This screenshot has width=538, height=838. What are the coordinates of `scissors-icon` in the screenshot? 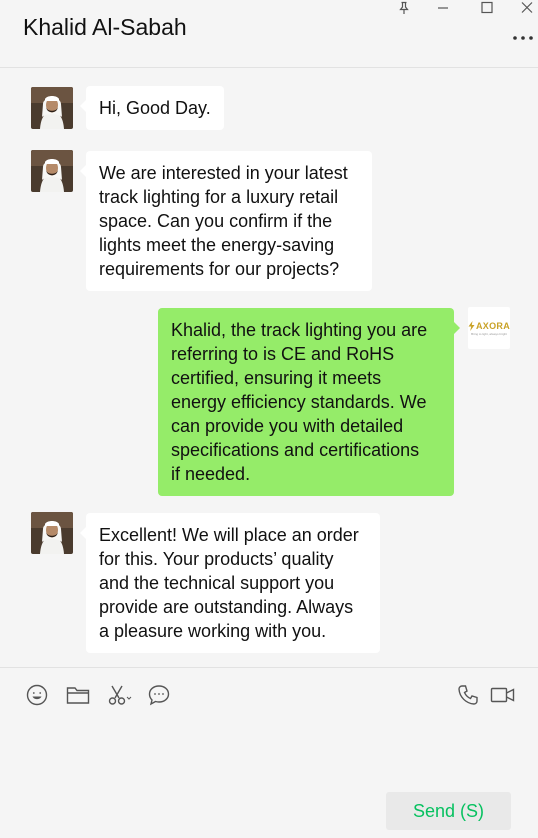 It's located at (119, 695).